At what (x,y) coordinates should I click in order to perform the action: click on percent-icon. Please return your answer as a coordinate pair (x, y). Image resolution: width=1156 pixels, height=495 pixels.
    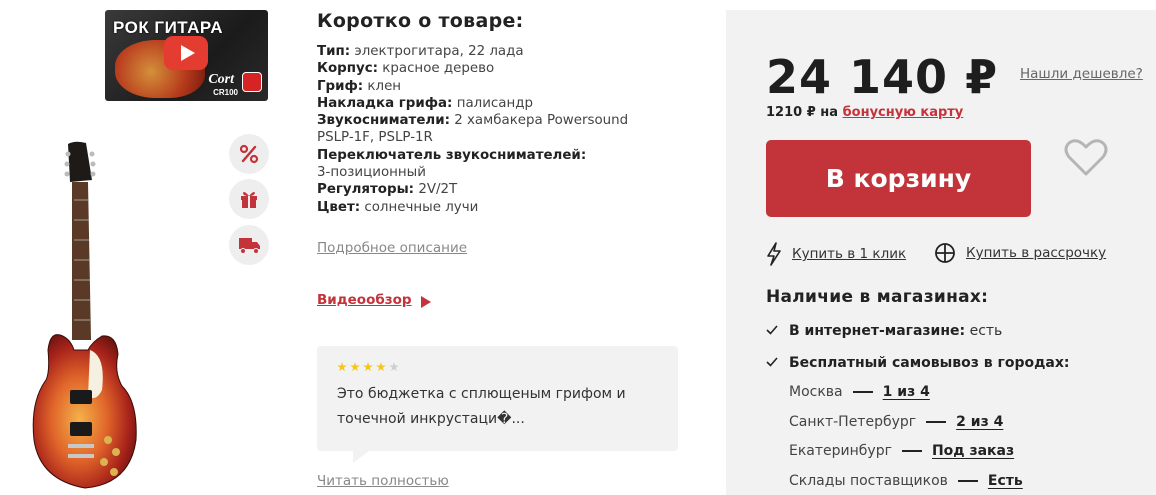
    Looking at the image, I should click on (249, 154).